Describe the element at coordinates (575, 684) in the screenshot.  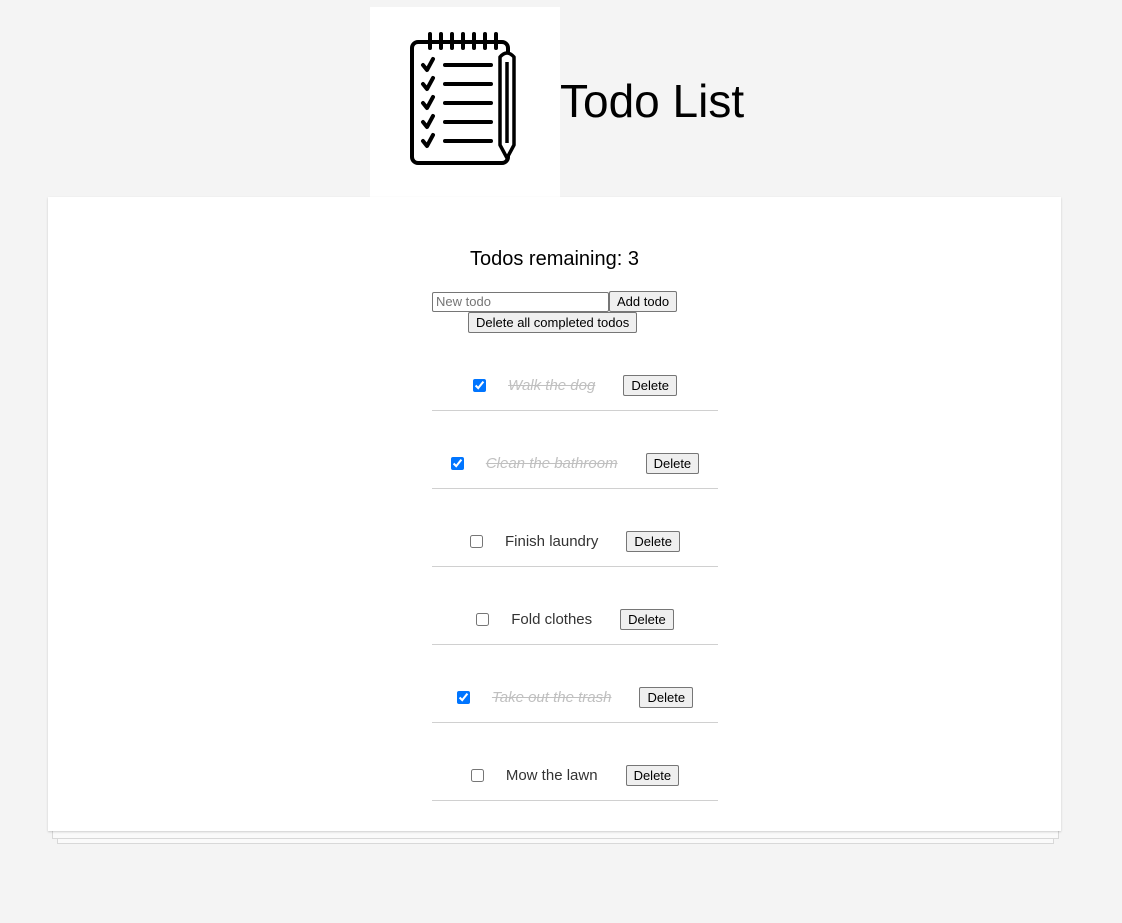
I see `todo-item: Take out the trash Delete` at that location.